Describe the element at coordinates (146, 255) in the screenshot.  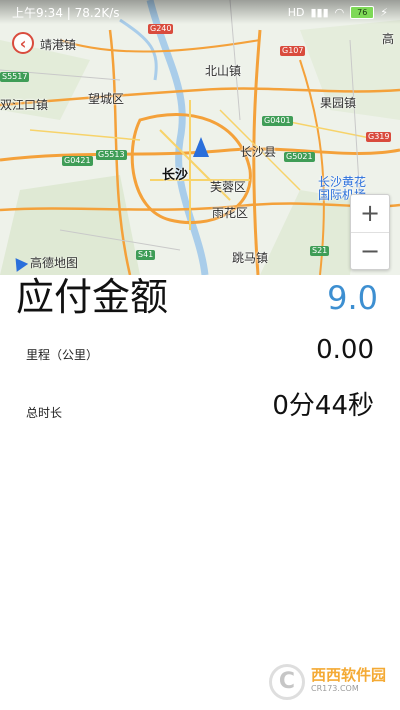
I see `road-shield-s41: S41` at that location.